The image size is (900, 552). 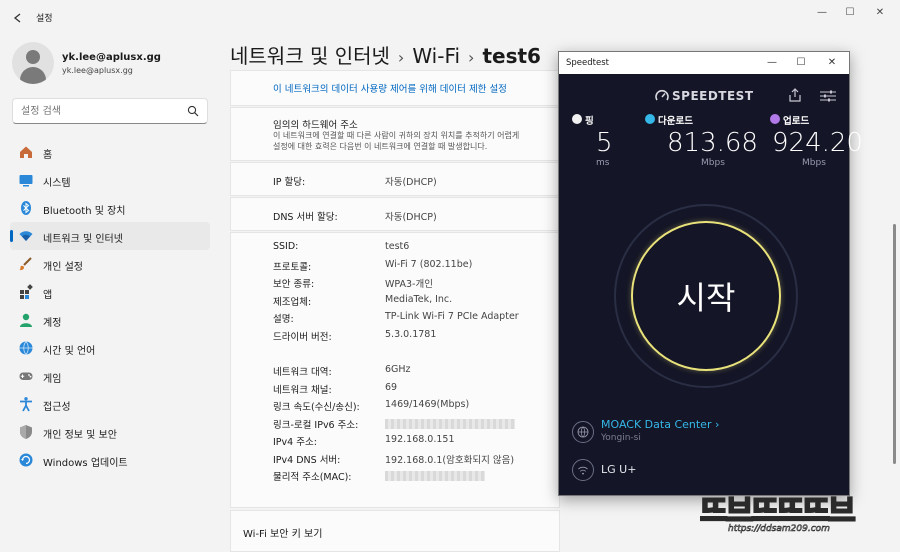 I want to click on prop-label: IPv4 주소:, so click(x=295, y=442).